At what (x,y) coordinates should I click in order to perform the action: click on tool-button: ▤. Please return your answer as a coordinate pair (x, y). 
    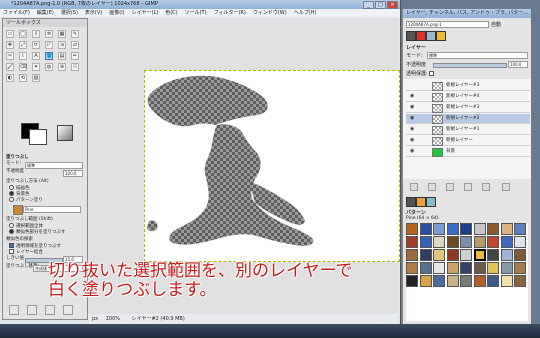
    Looking at the image, I should click on (62, 56).